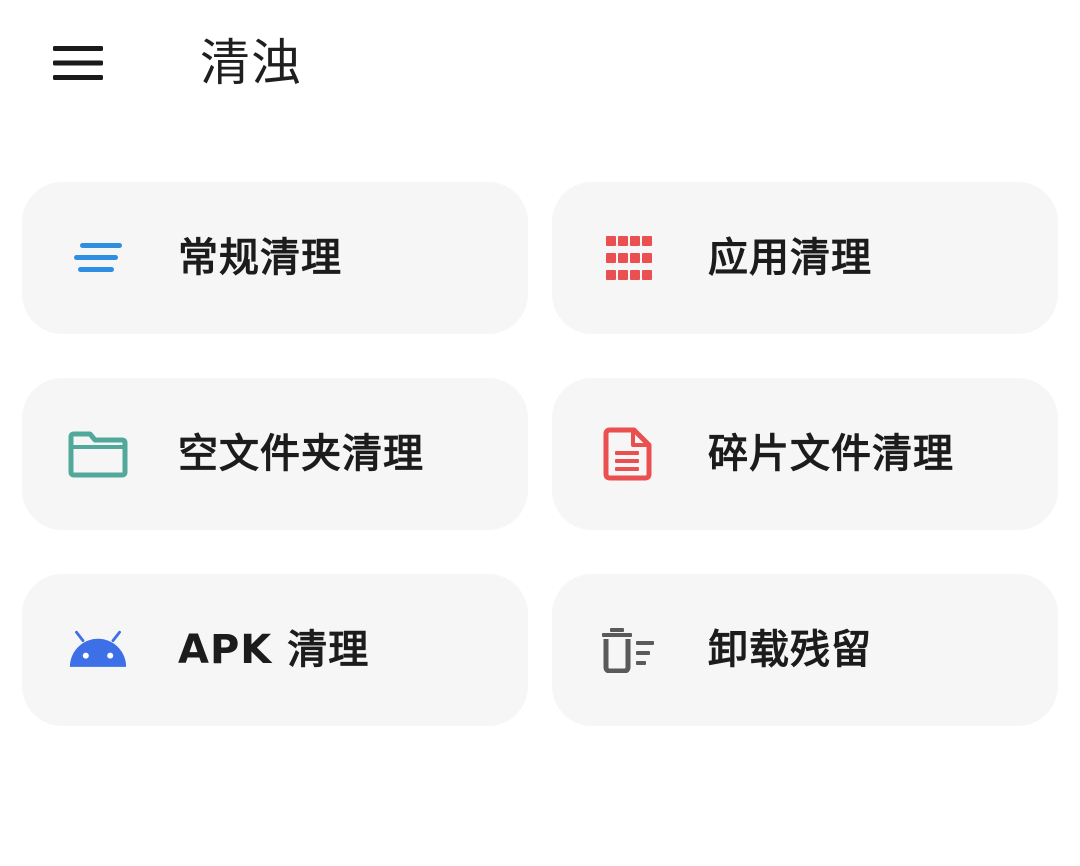 This screenshot has width=1080, height=866. What do you see at coordinates (831, 454) in the screenshot?
I see `card-label: 碎片文件清理` at bounding box center [831, 454].